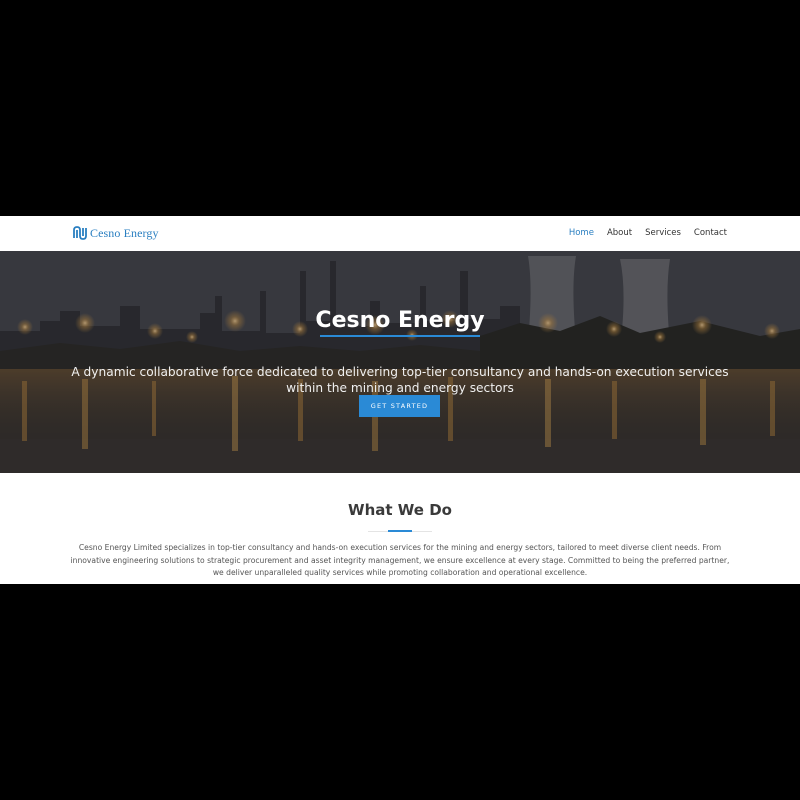  What do you see at coordinates (710, 233) in the screenshot?
I see `nav-contact: Contact` at bounding box center [710, 233].